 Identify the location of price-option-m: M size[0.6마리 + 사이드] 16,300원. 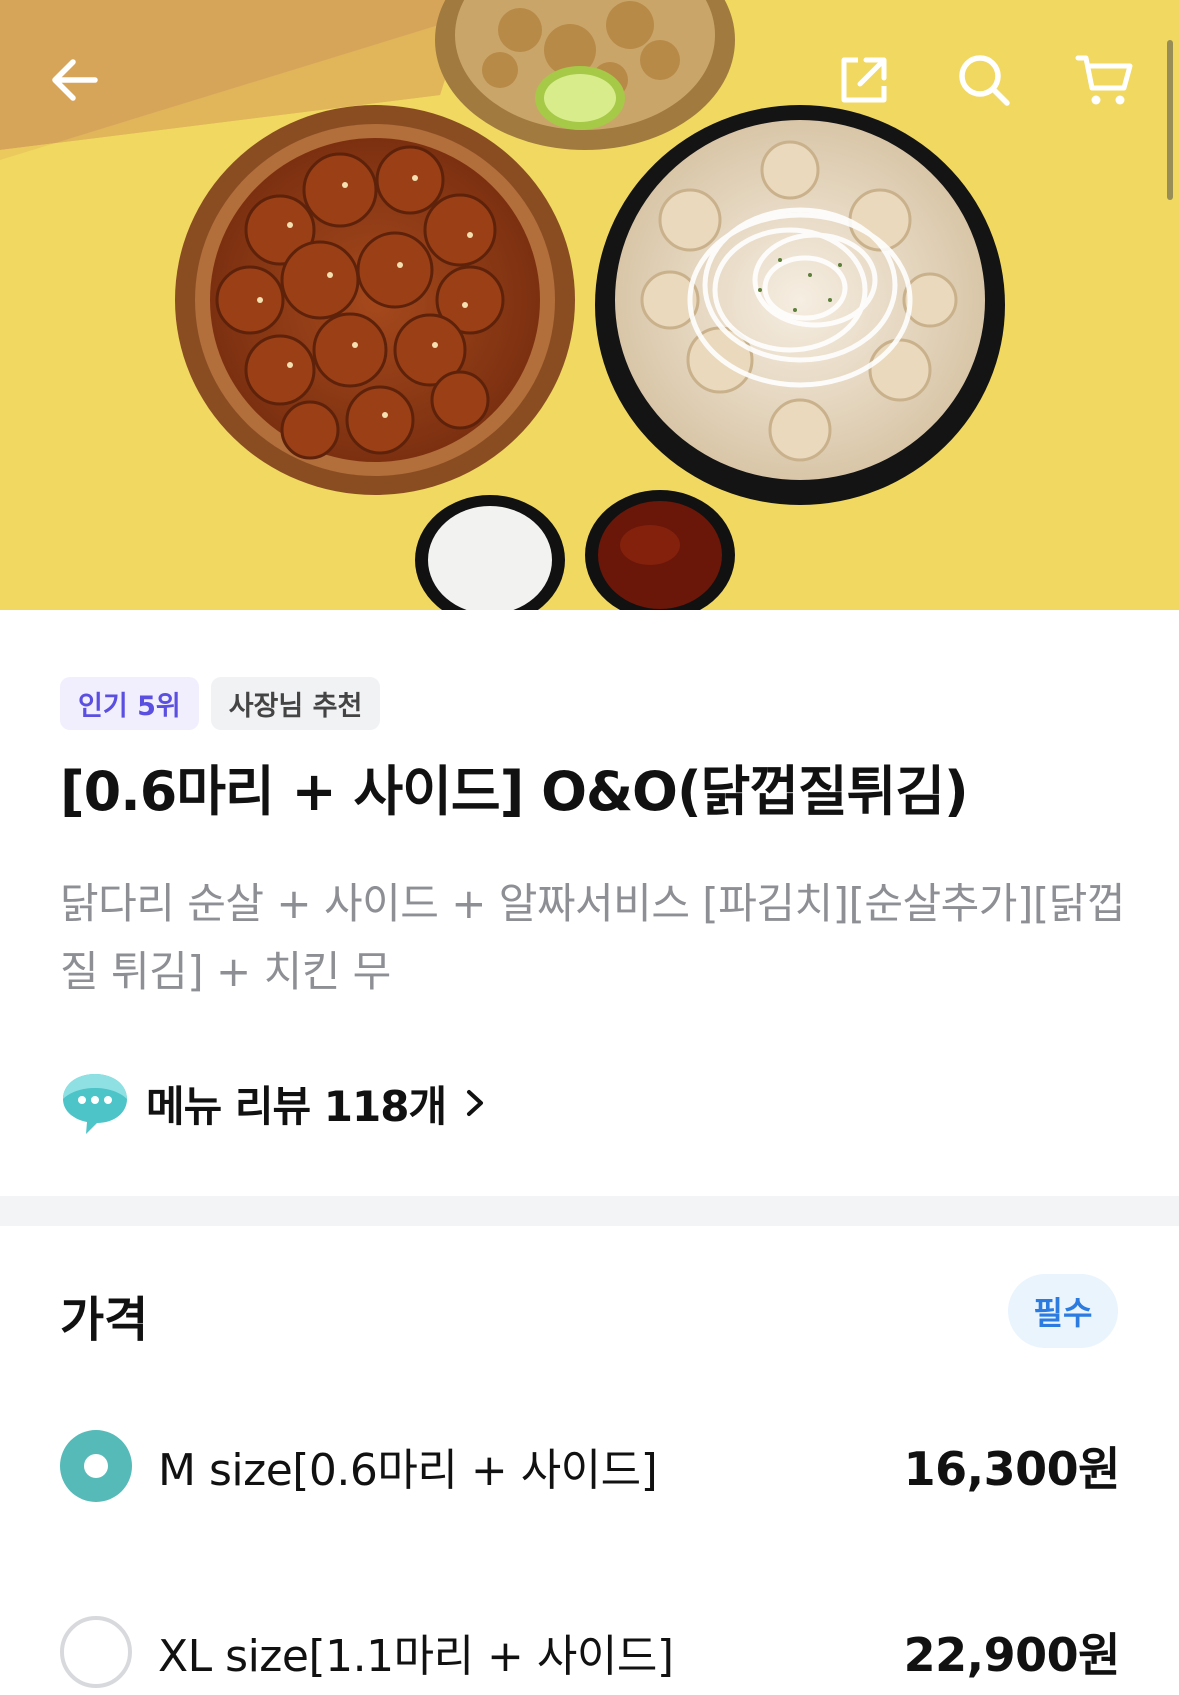
(590, 1466).